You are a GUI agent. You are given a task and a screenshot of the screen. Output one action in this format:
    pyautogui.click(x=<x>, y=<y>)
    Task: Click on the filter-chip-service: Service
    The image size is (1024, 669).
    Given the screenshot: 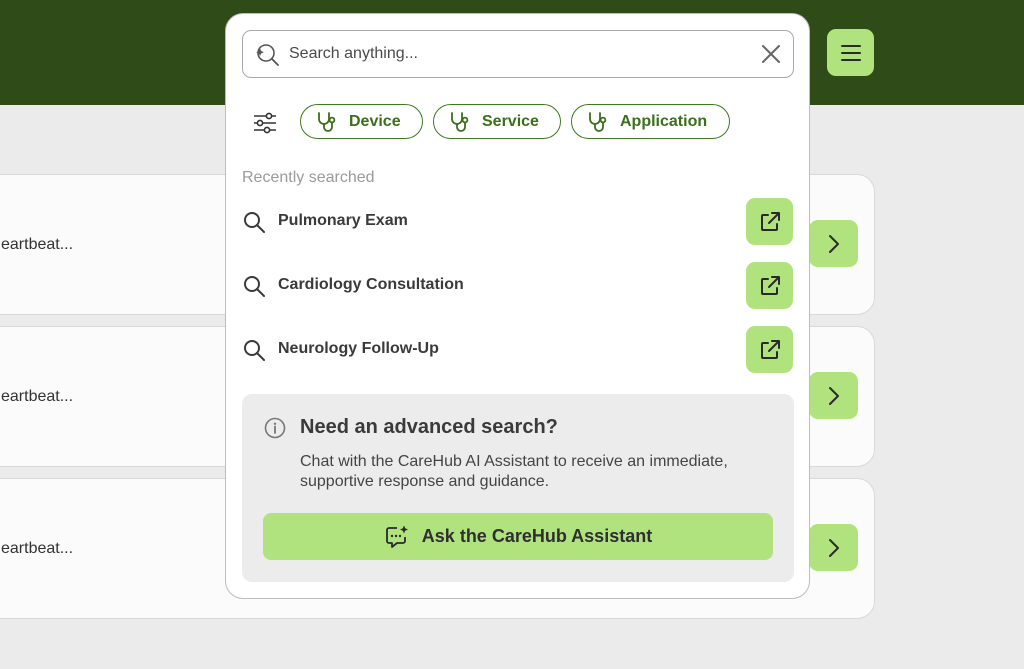 What is the action you would take?
    pyautogui.click(x=497, y=121)
    